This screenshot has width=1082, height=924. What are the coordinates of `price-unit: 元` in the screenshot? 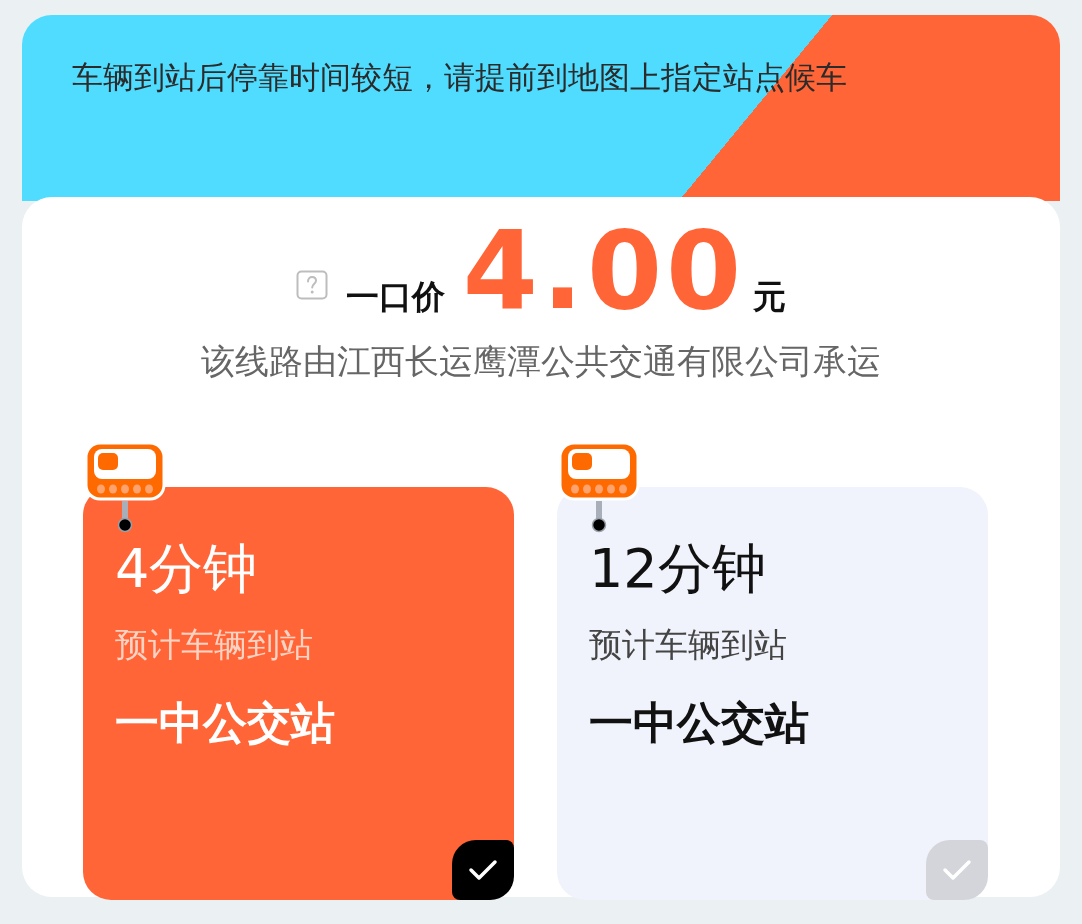 It's located at (770, 297).